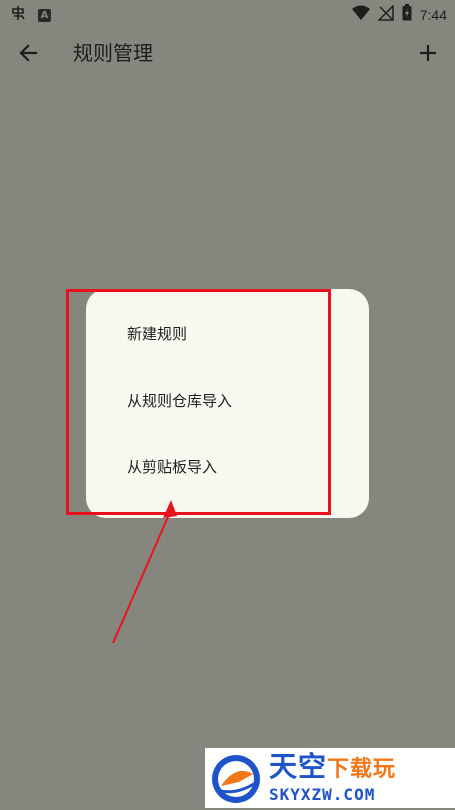 The image size is (455, 810). What do you see at coordinates (236, 781) in the screenshot?
I see `watermark-logo-icon` at bounding box center [236, 781].